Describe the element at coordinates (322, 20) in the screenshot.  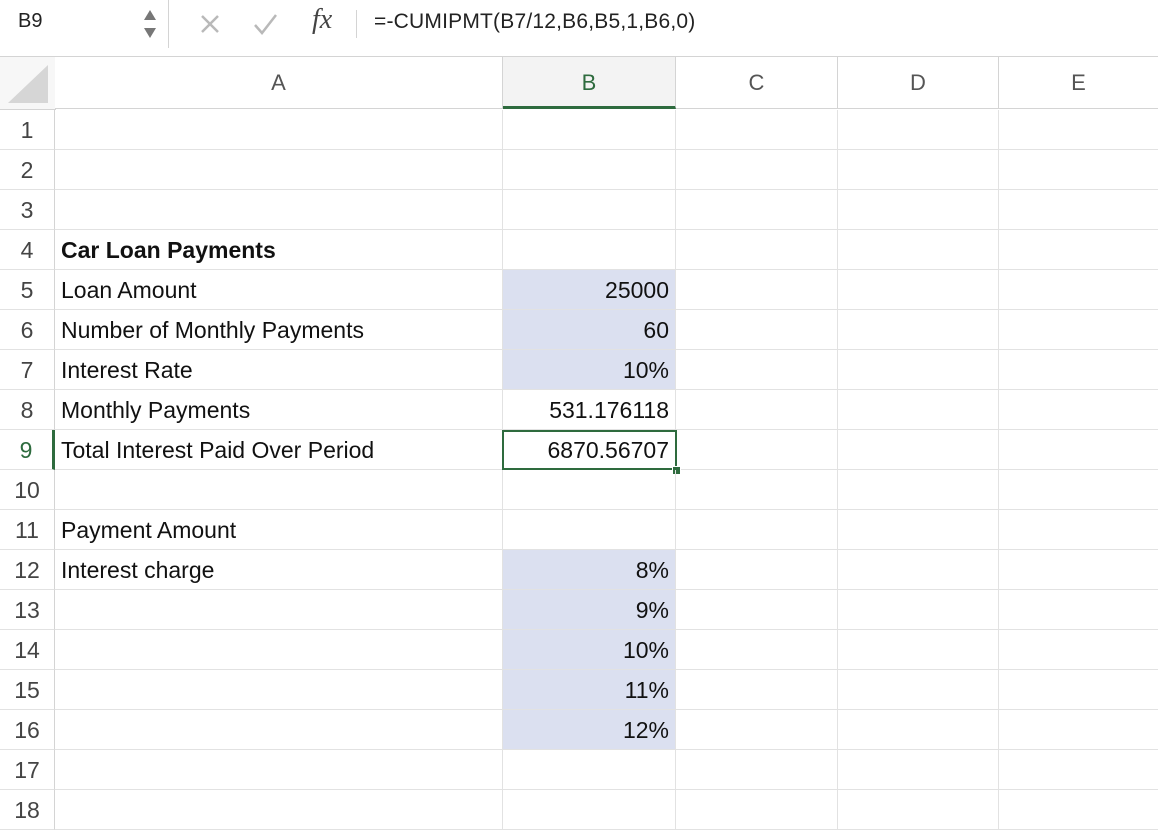
I see `function-icon: fx` at that location.